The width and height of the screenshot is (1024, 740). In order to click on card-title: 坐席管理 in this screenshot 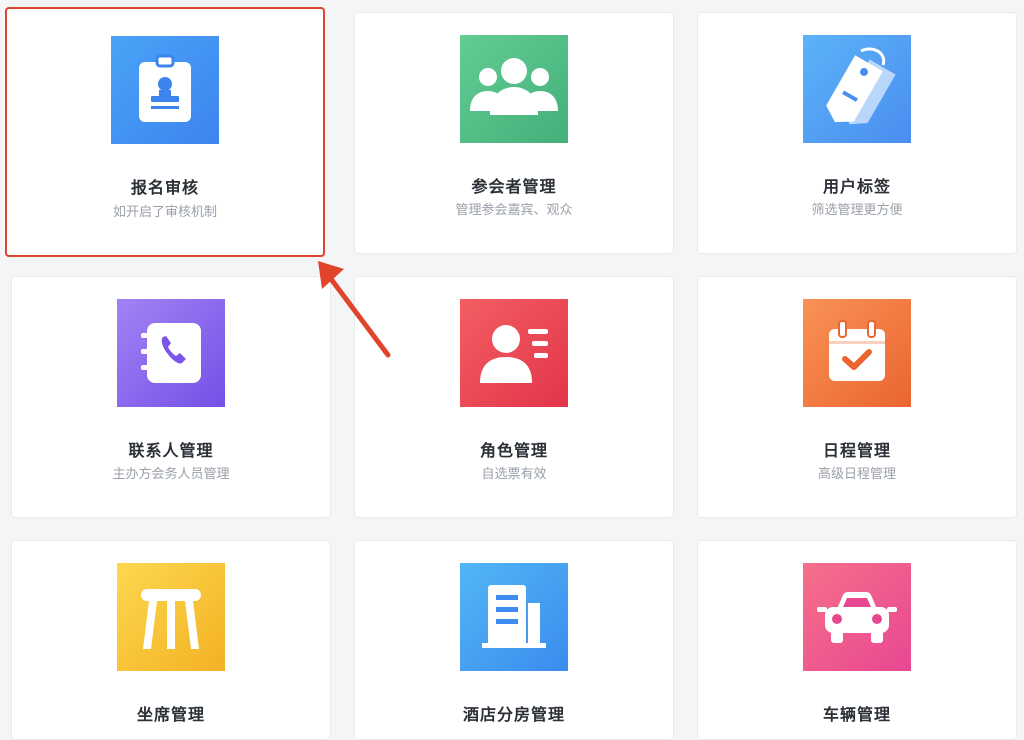, I will do `click(170, 714)`.